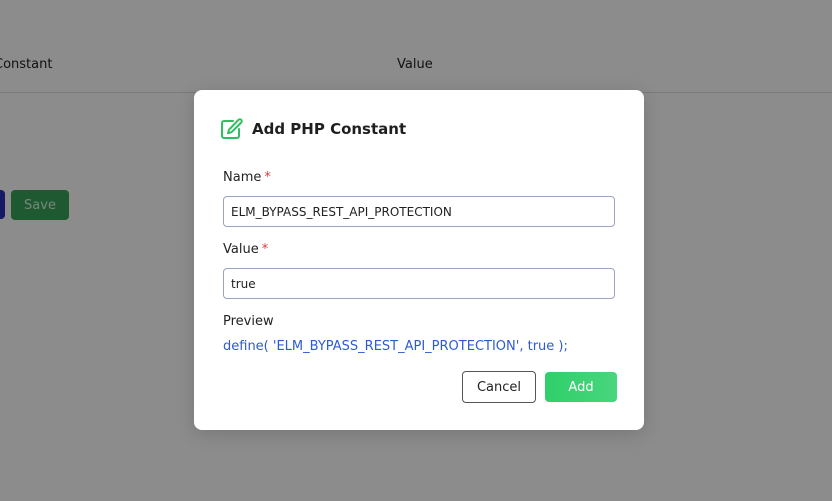 Image resolution: width=832 pixels, height=501 pixels. Describe the element at coordinates (419, 283) in the screenshot. I see `value-input` at that location.